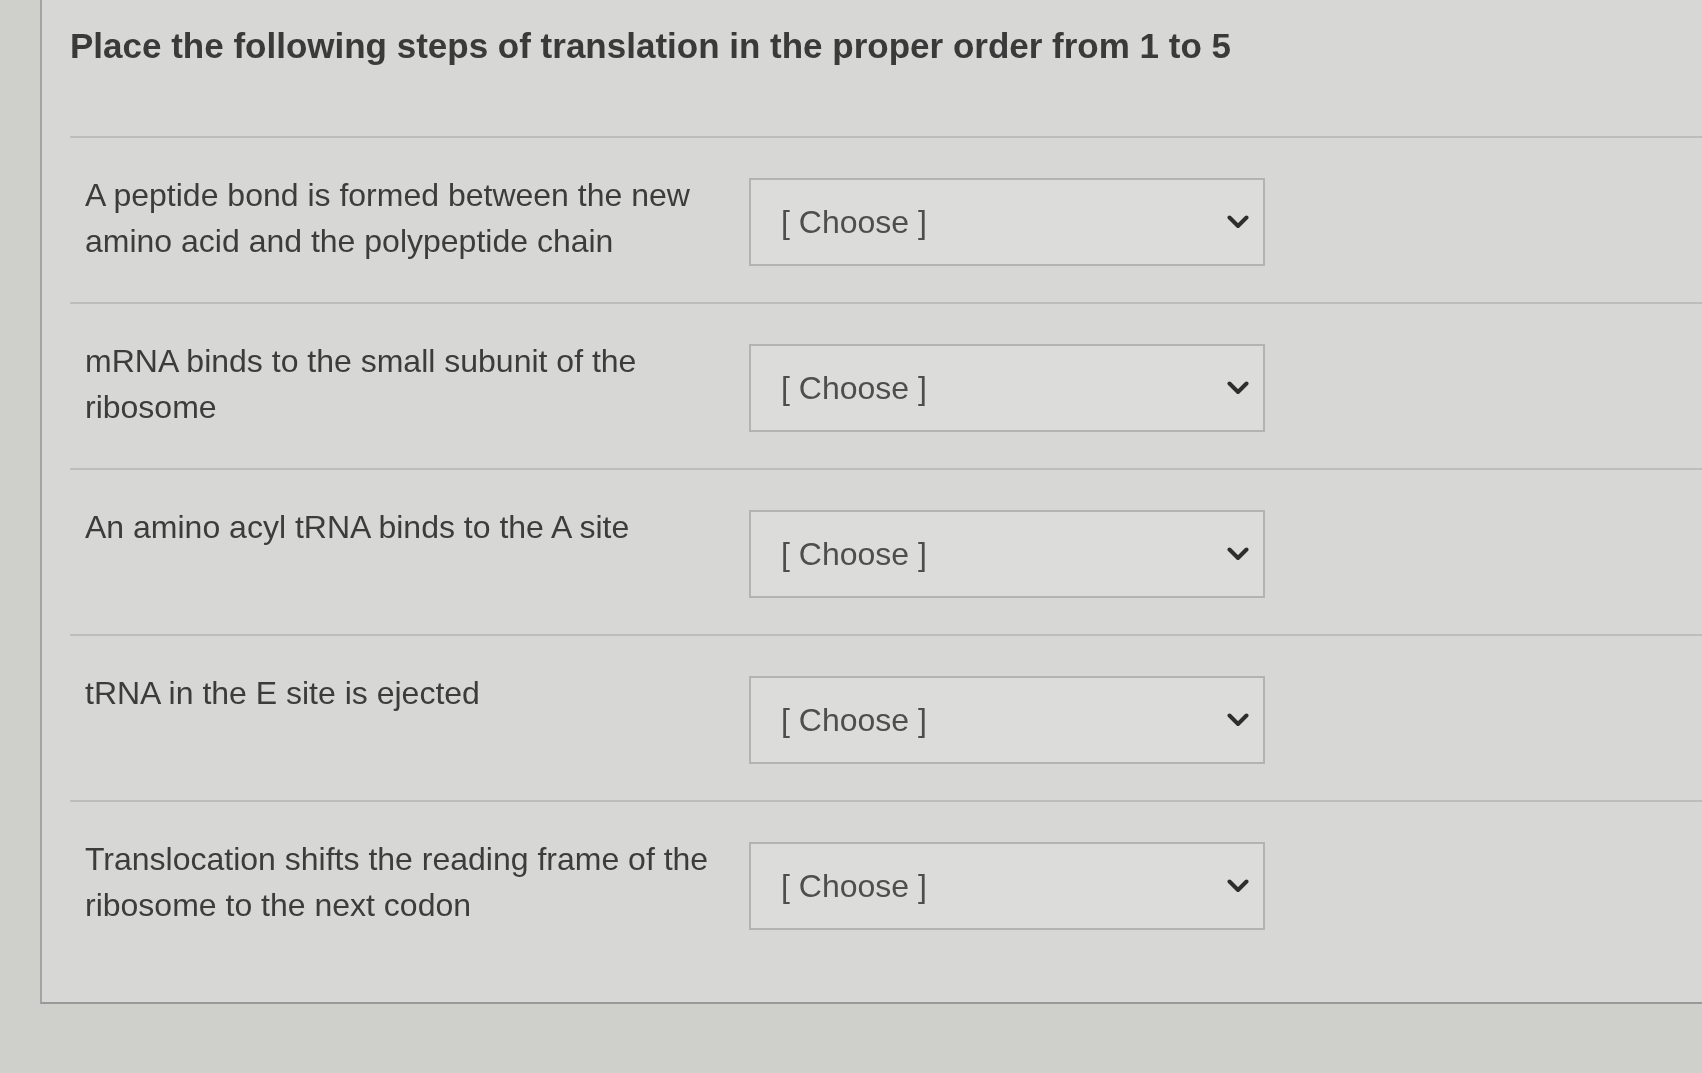 The height and width of the screenshot is (1073, 1702). What do you see at coordinates (361, 384) in the screenshot?
I see `step-text: mRNA binds to the small subunit of the ribosome` at bounding box center [361, 384].